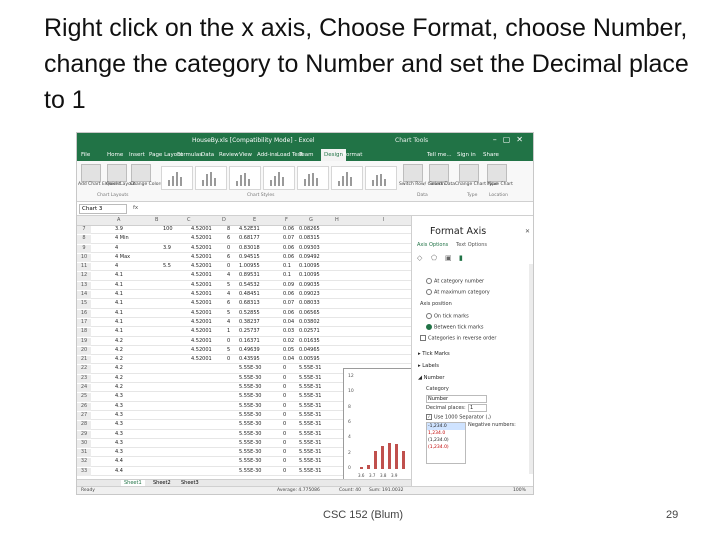 Image resolution: width=720 pixels, height=540 pixels. What do you see at coordinates (309, 275) in the screenshot?
I see `cell: 0.10095` at bounding box center [309, 275].